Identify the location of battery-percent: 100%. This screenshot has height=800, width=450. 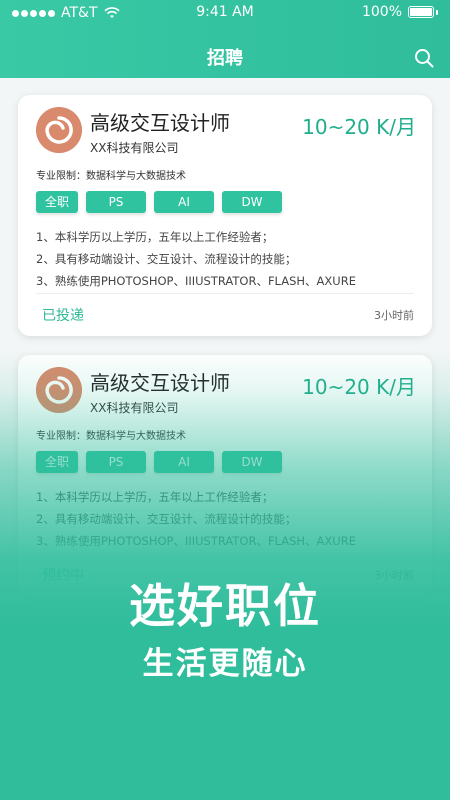
(381, 12).